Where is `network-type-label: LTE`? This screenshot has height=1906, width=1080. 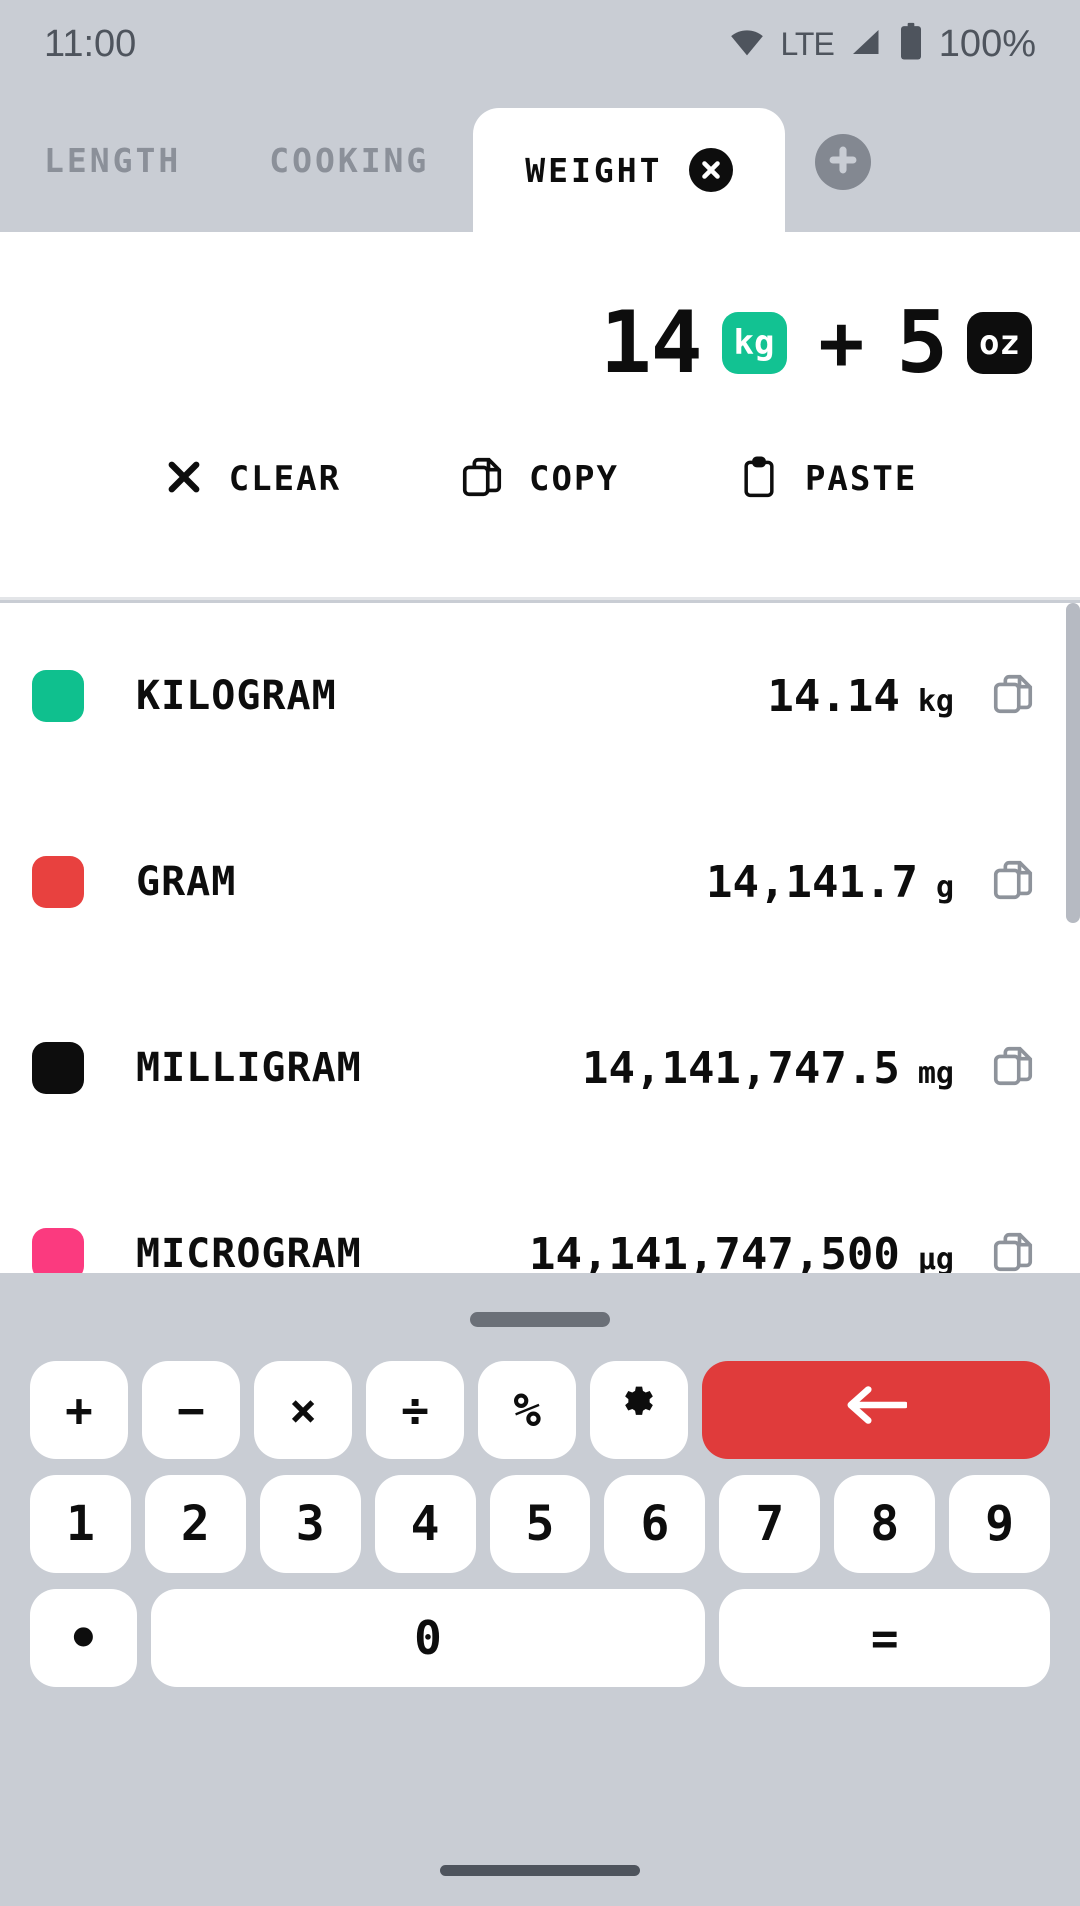 network-type-label: LTE is located at coordinates (807, 43).